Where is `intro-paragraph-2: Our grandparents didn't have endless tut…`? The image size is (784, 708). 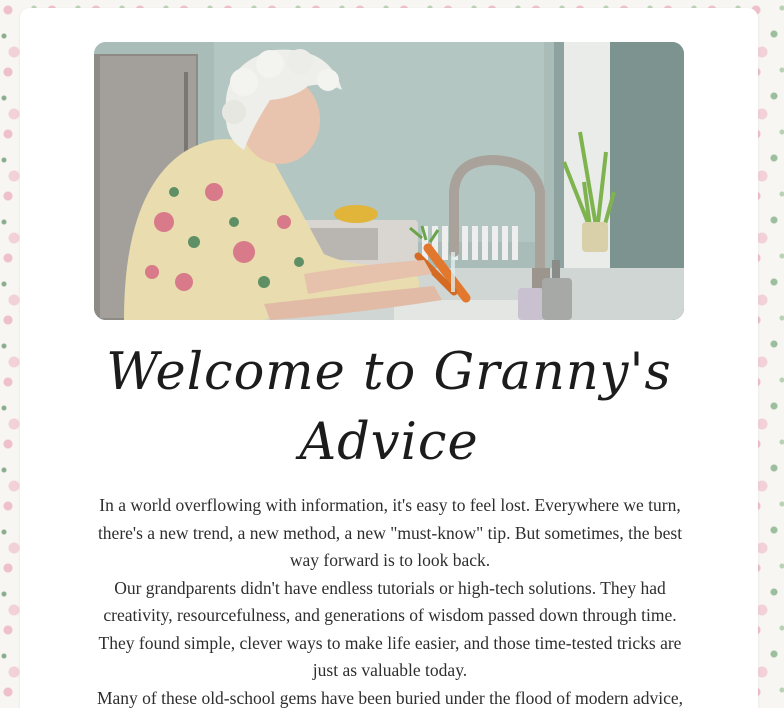 intro-paragraph-2: Our grandparents didn't have endless tut… is located at coordinates (390, 629).